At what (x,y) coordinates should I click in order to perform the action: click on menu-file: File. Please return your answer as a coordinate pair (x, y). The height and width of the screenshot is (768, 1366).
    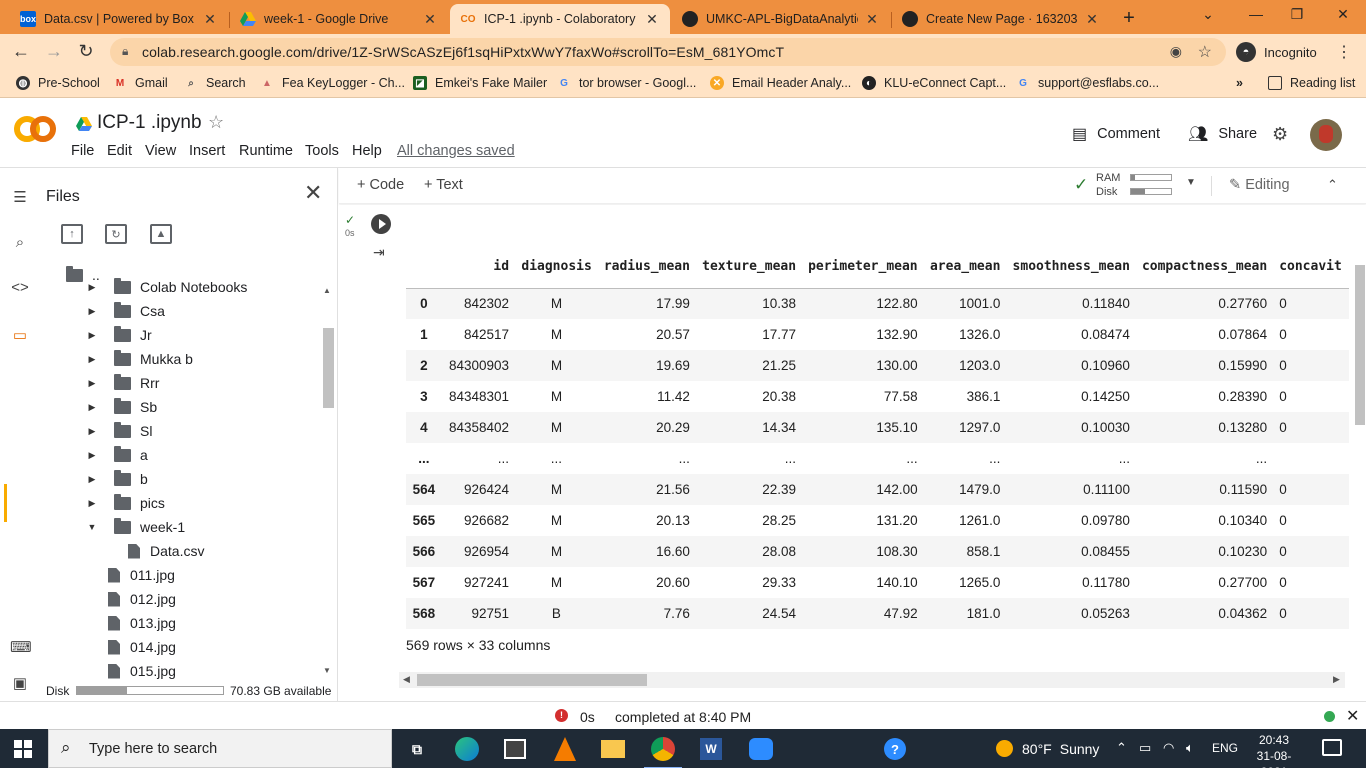
    Looking at the image, I should click on (82, 151).